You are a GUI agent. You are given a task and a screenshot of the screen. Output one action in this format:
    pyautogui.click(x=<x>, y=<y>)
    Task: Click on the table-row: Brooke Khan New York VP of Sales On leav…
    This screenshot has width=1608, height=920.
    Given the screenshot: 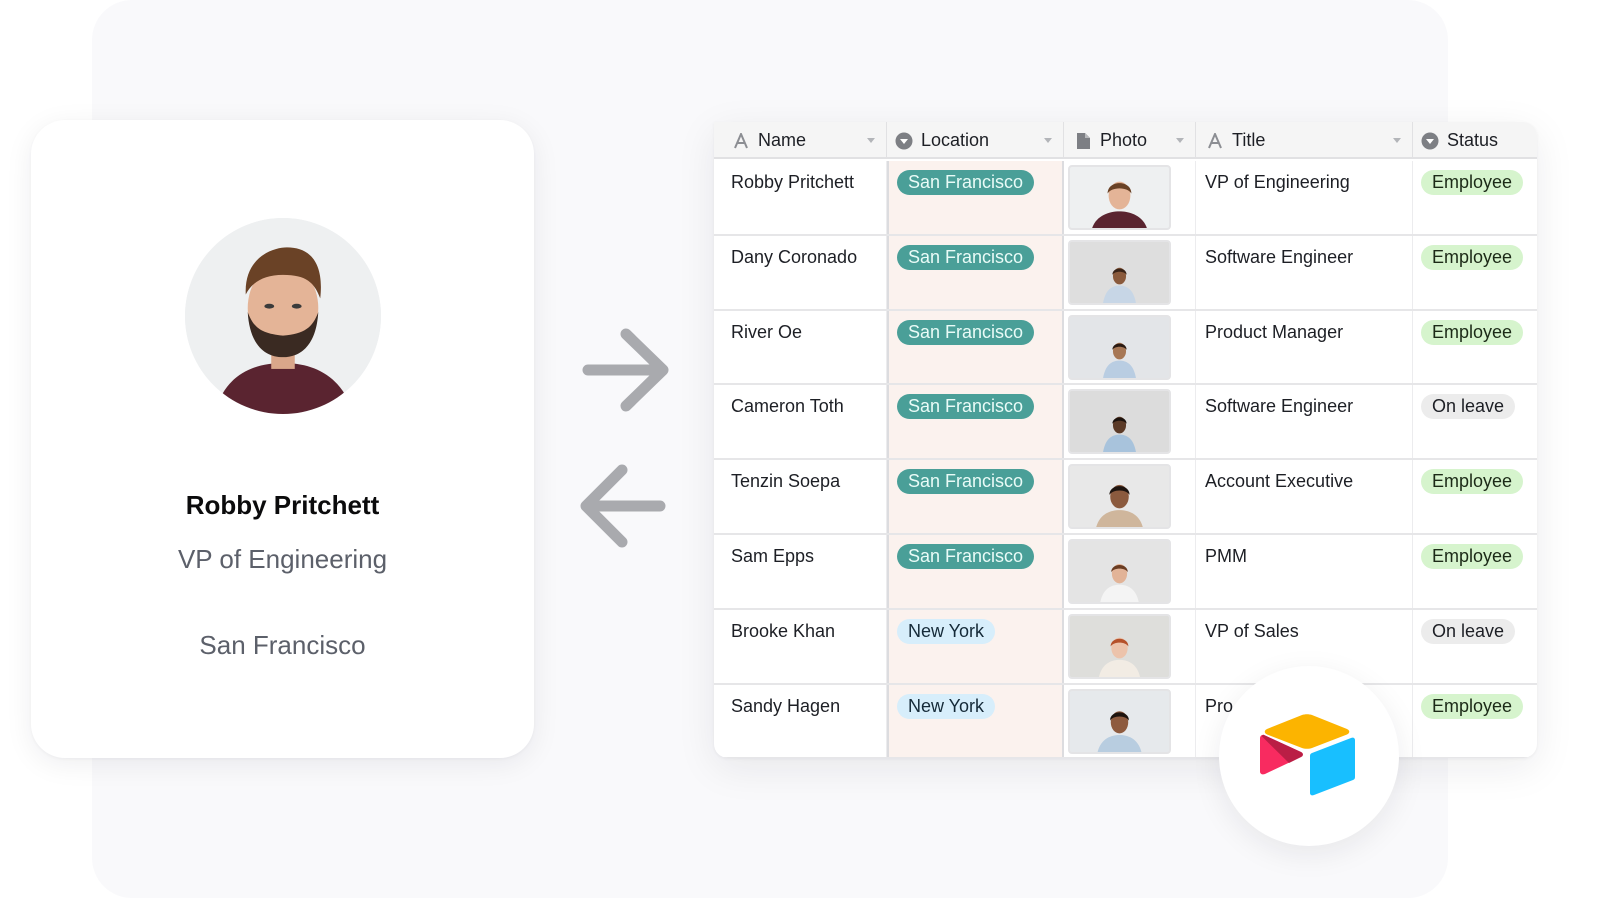 What is the action you would take?
    pyautogui.click(x=1125, y=647)
    